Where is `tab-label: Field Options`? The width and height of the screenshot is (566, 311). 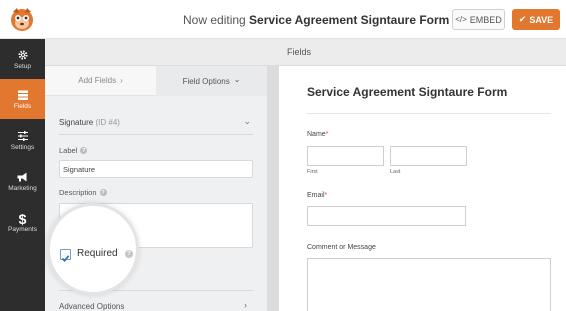 tab-label: Field Options is located at coordinates (206, 81).